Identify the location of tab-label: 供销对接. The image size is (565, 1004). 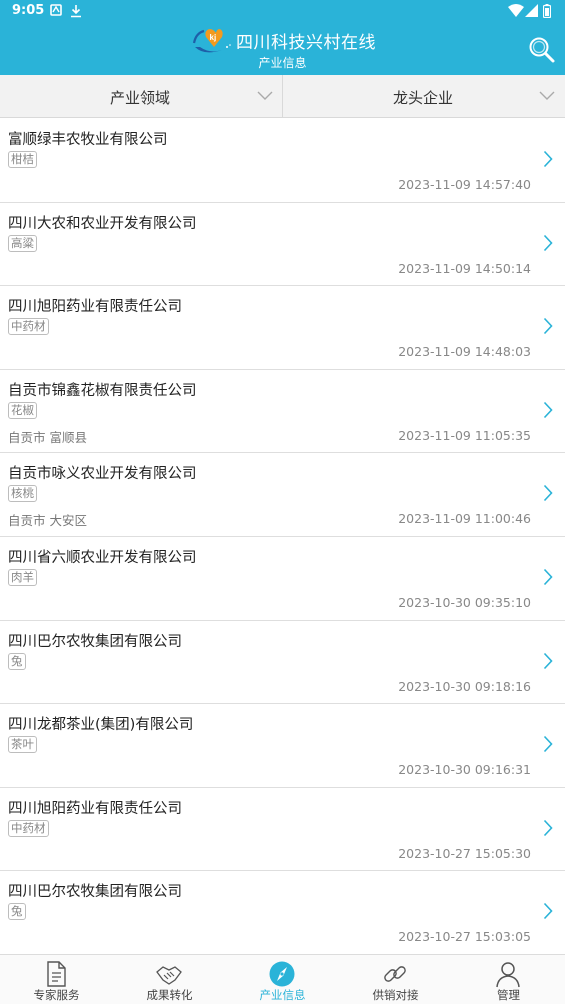
(395, 995).